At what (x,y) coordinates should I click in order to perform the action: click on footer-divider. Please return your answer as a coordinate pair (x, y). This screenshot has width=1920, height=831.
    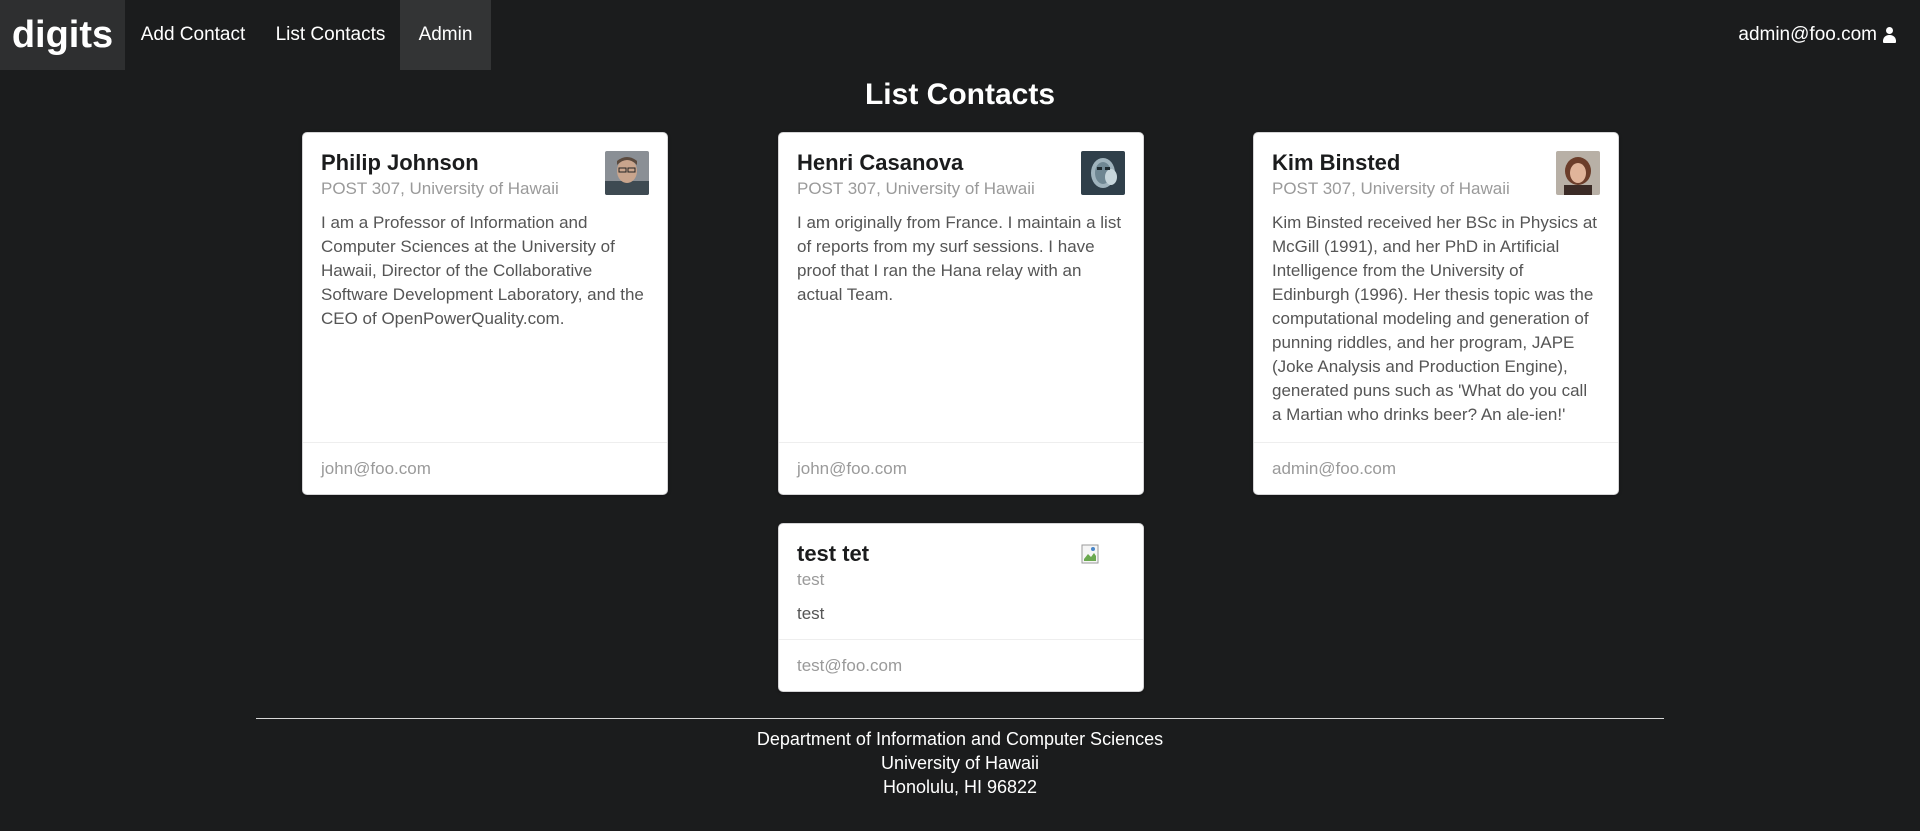
    Looking at the image, I should click on (960, 718).